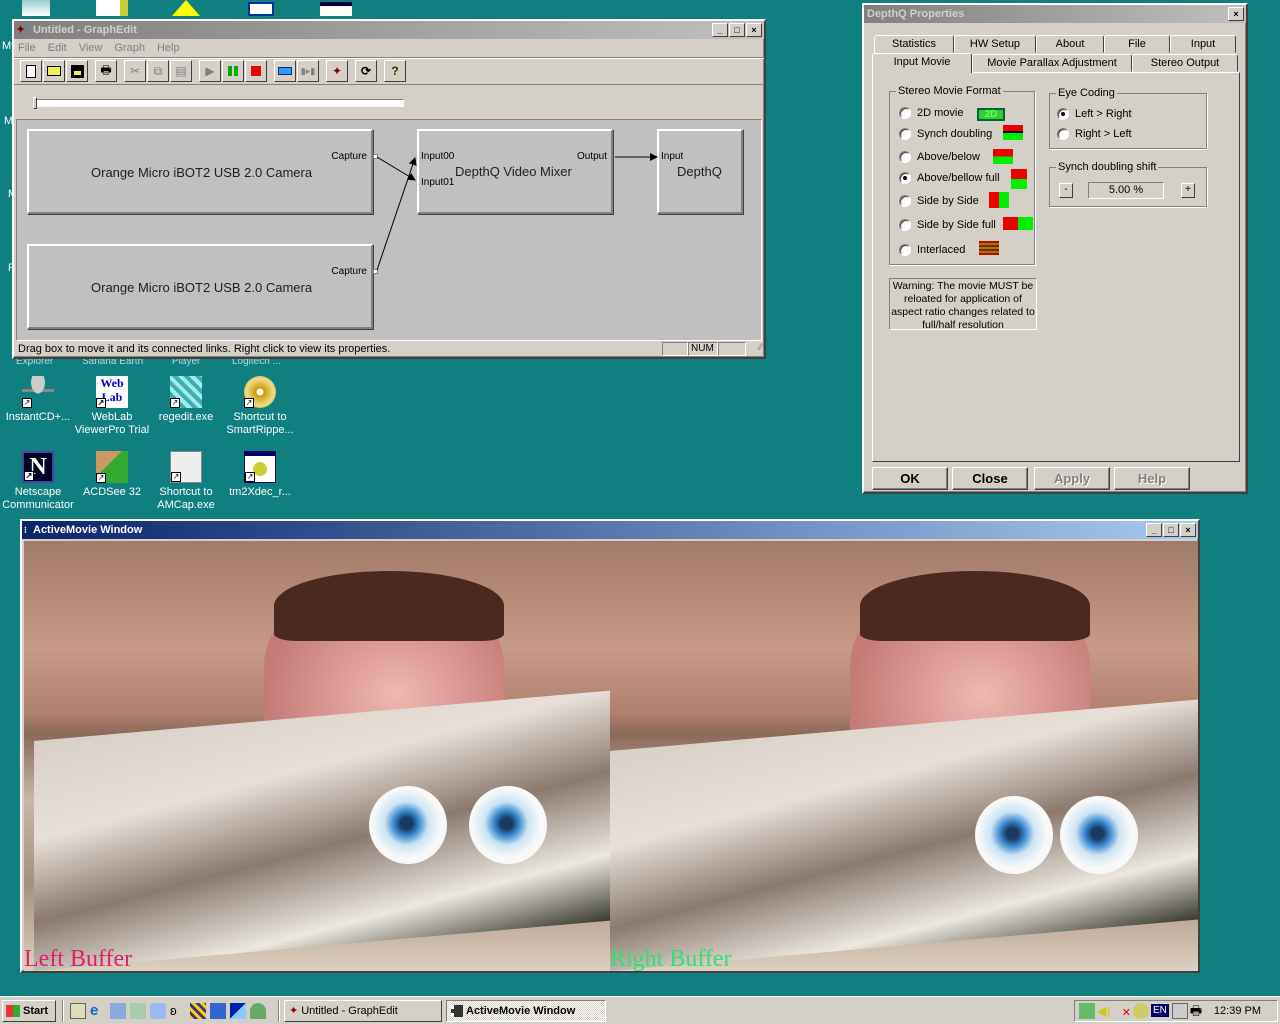 Image resolution: width=1280 pixels, height=1024 pixels. I want to click on ok-button: OK, so click(910, 478).